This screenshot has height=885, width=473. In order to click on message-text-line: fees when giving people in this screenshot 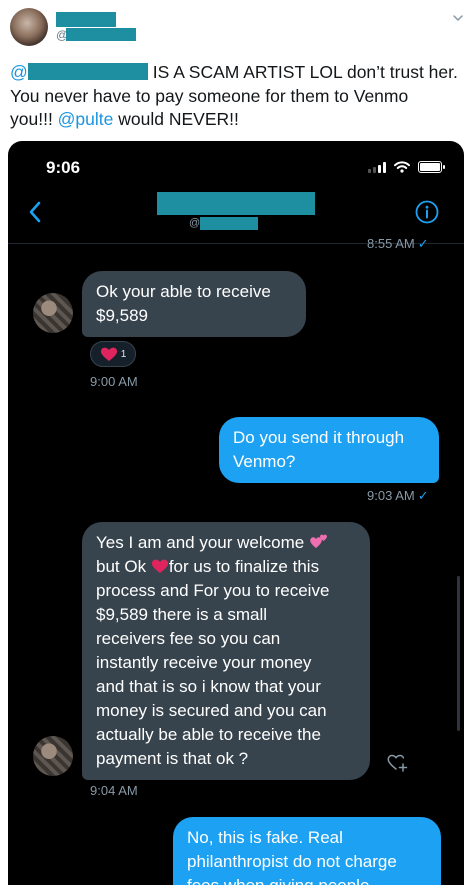, I will do `click(307, 879)`.